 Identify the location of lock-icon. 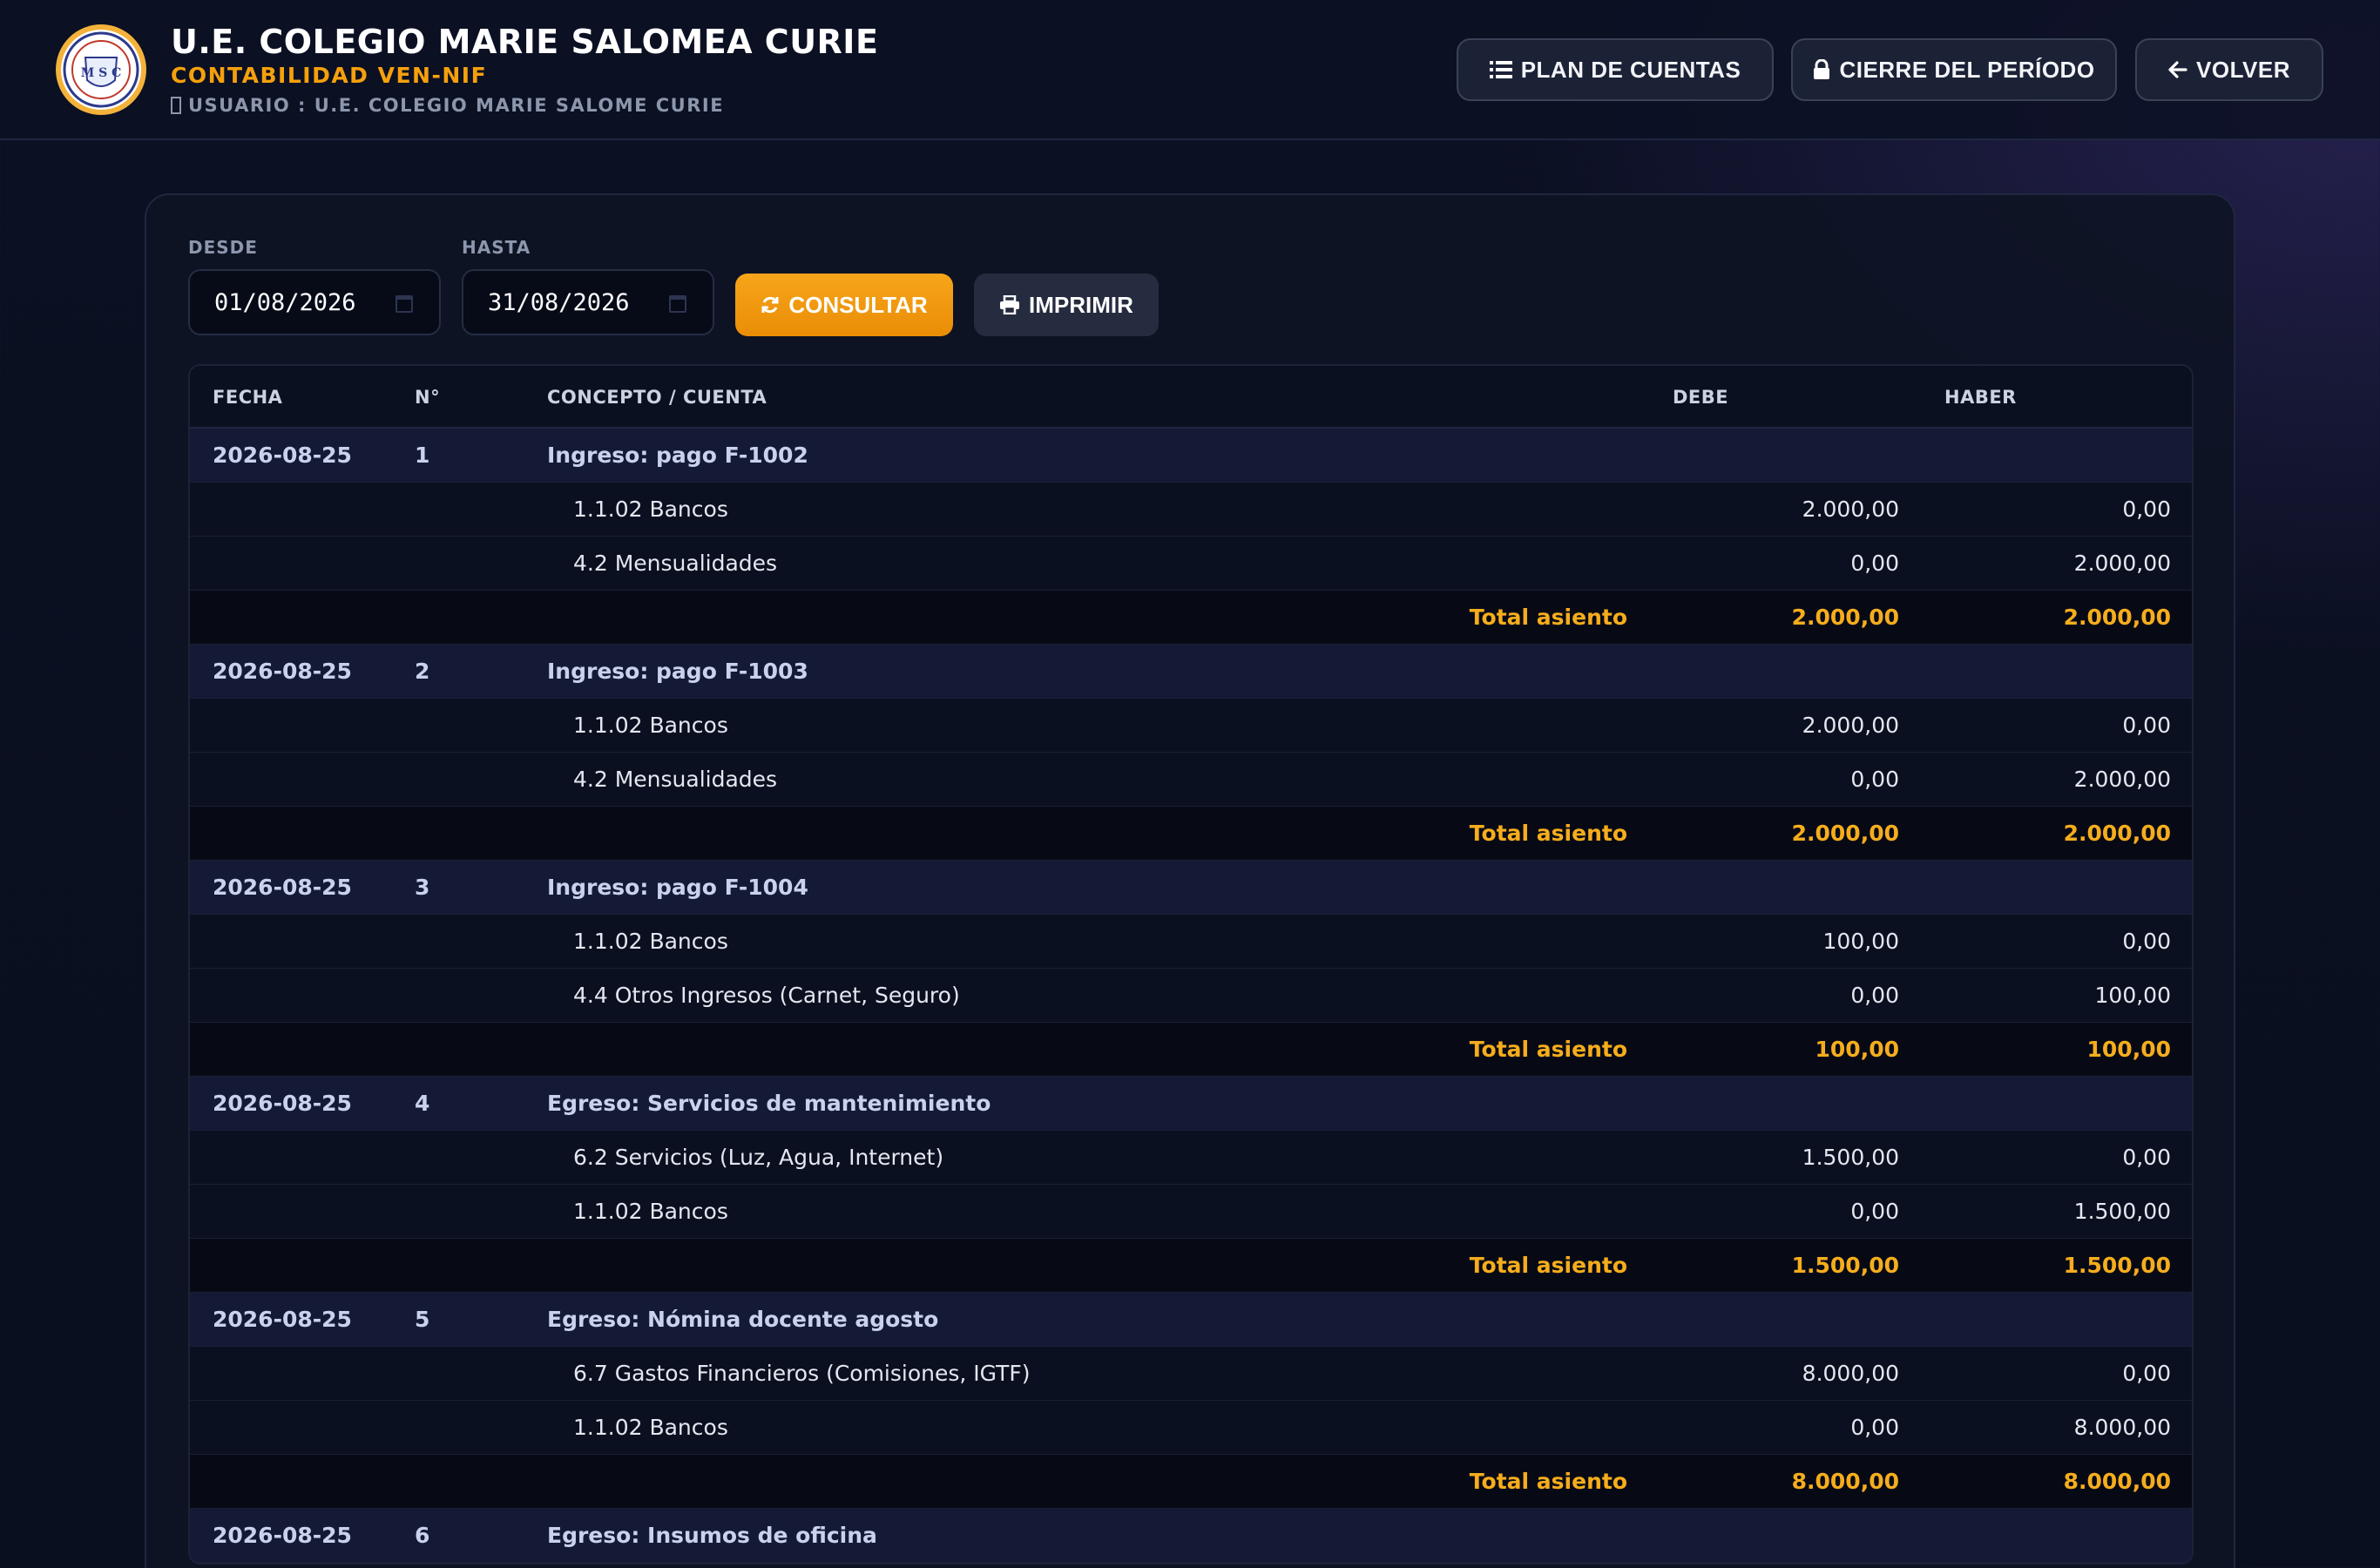
(1822, 69).